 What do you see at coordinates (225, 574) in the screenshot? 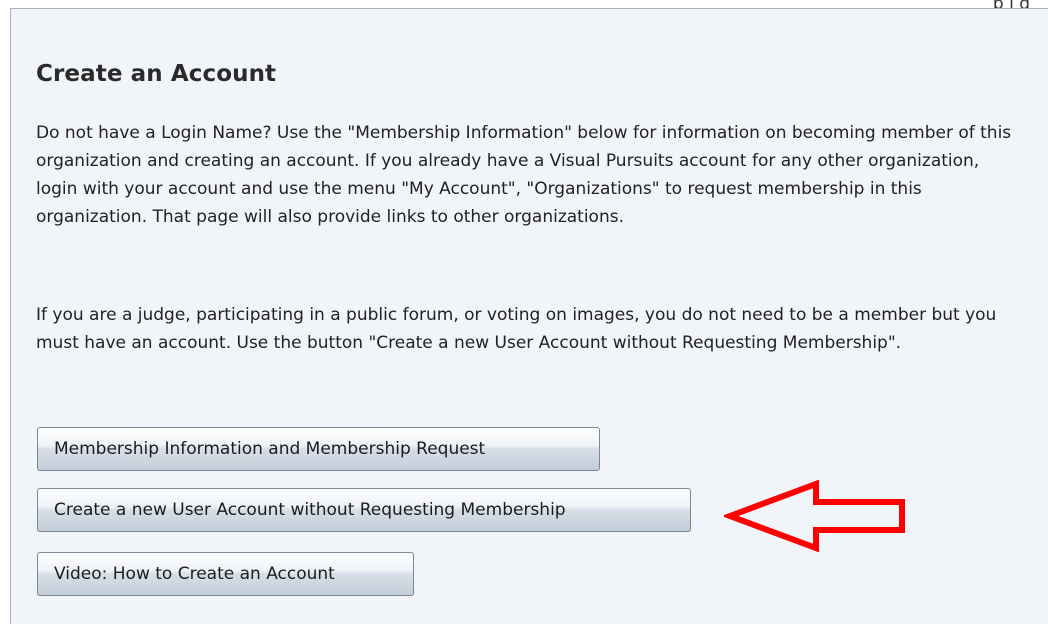
I see `video-how-to-button: Video: How to Create an Account` at bounding box center [225, 574].